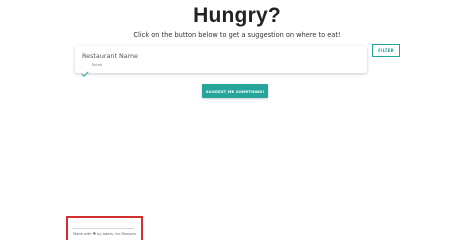  Describe the element at coordinates (386, 50) in the screenshot. I see `filter-button: FILTER` at that location.